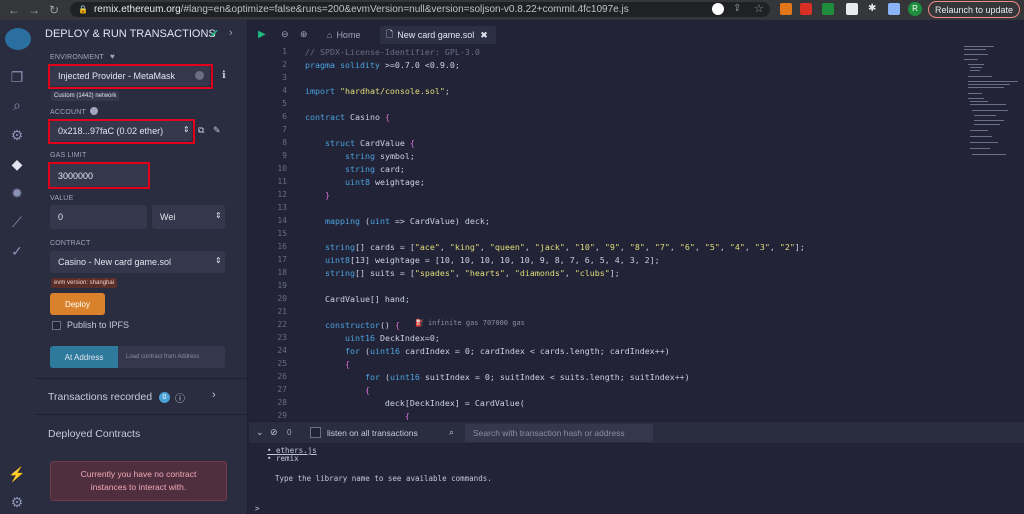  What do you see at coordinates (137, 9) in the screenshot?
I see `url-host: remix.ethereum.org` at bounding box center [137, 9].